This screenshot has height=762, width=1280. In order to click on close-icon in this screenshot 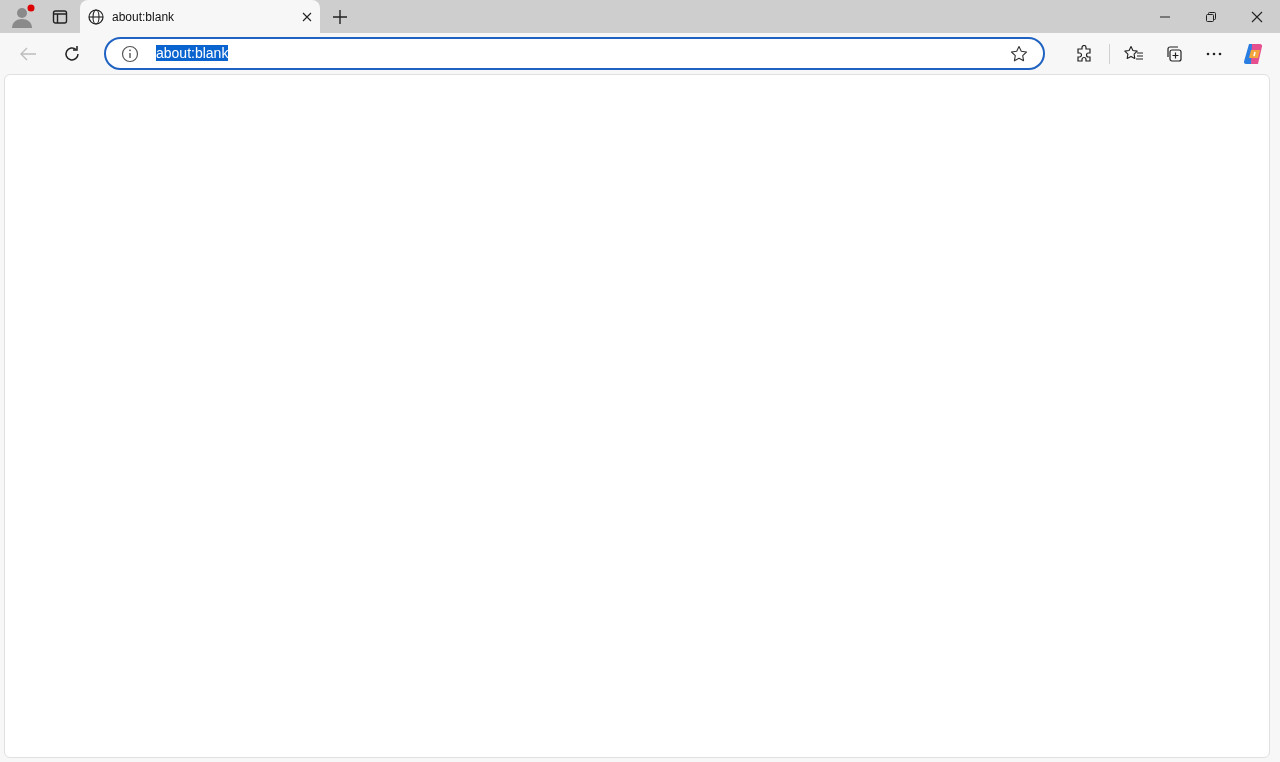, I will do `click(307, 16)`.